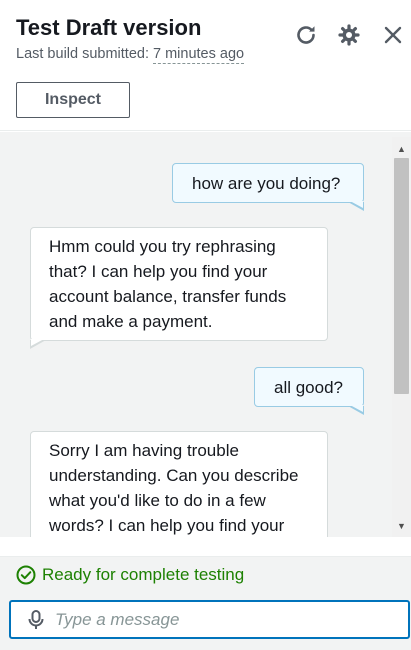  Describe the element at coordinates (401, 148) in the screenshot. I see `scroll-up-arrow-icon: ▲` at that location.